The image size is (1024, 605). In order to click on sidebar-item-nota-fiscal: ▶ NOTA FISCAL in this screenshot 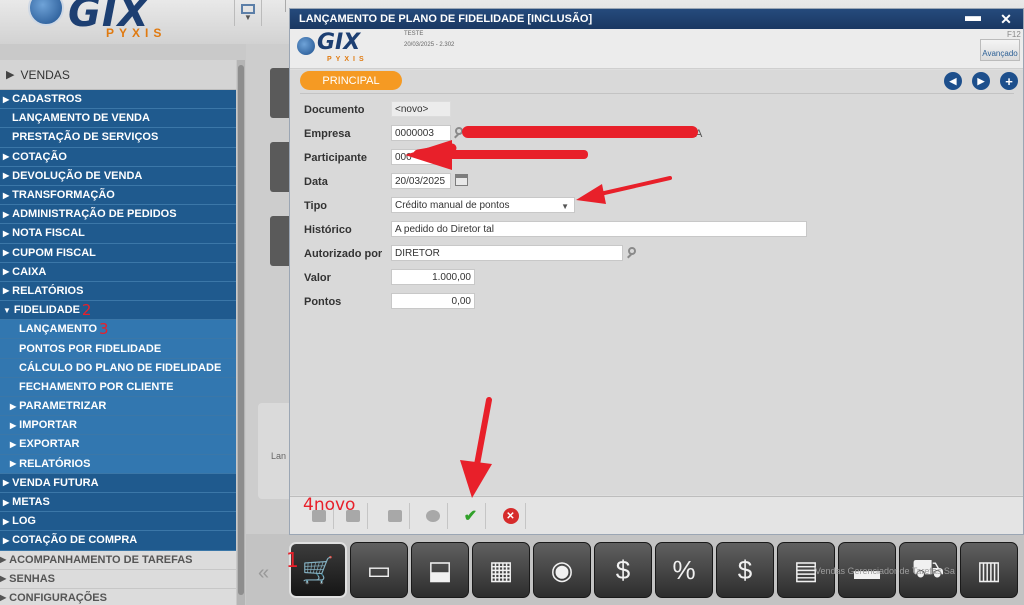, I will do `click(118, 234)`.